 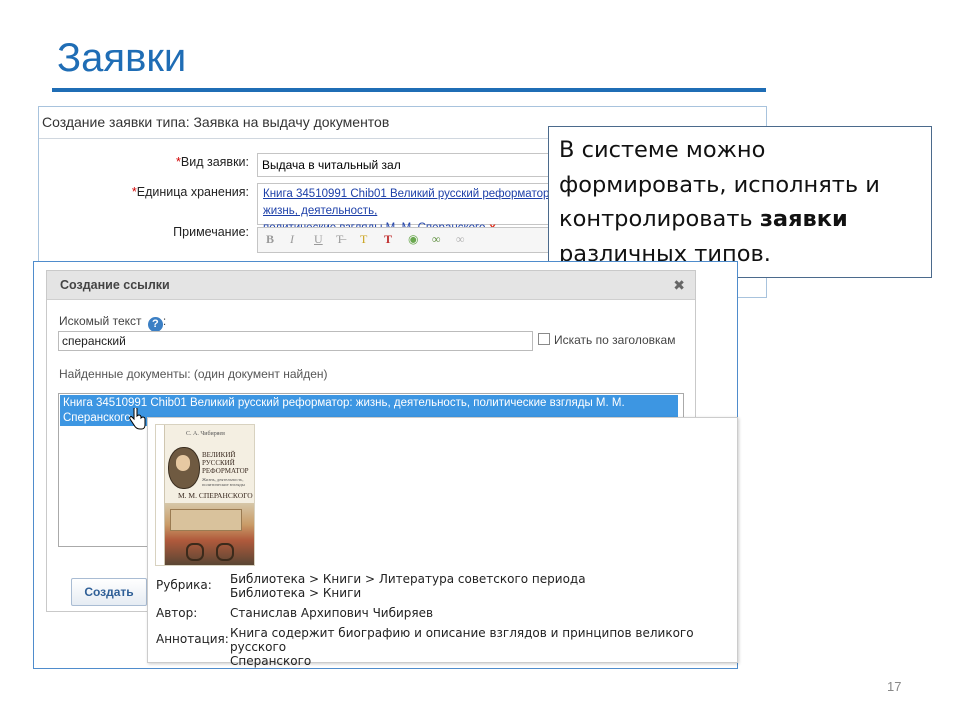 I want to click on rubric-label: Рубрика:, so click(x=184, y=585).